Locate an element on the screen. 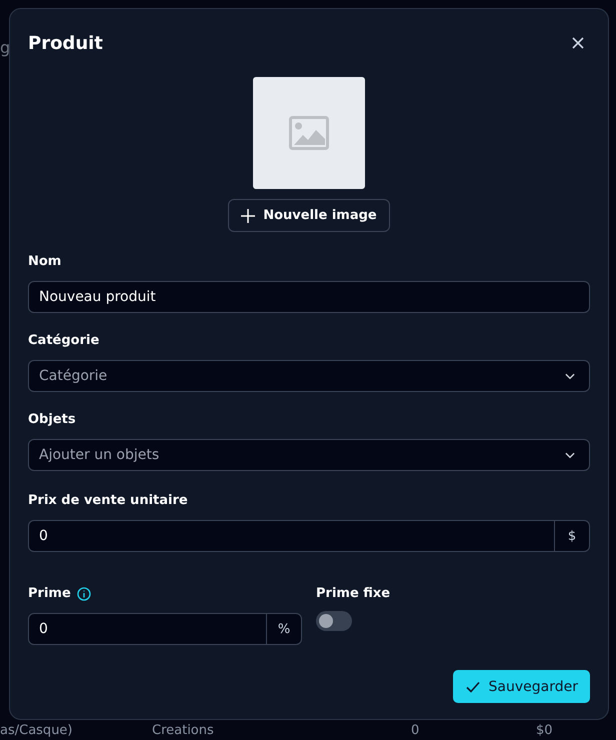 The image size is (616, 740). text-field: Nouveau produit is located at coordinates (309, 297).